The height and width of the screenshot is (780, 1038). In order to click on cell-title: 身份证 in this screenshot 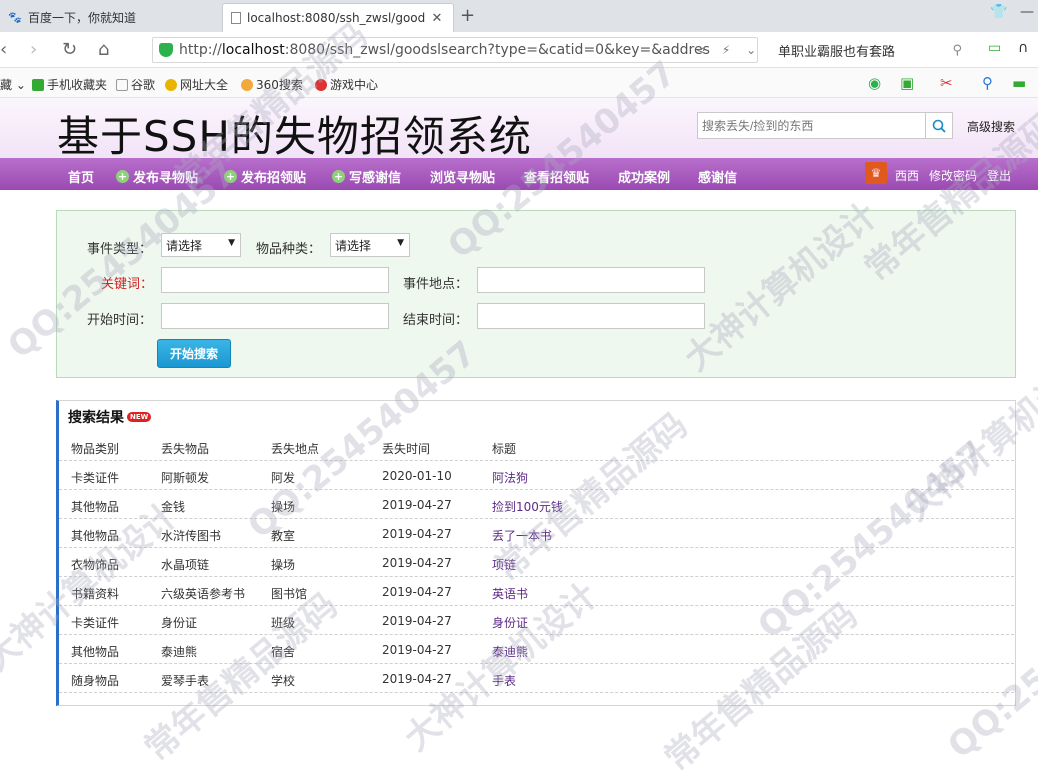, I will do `click(510, 622)`.